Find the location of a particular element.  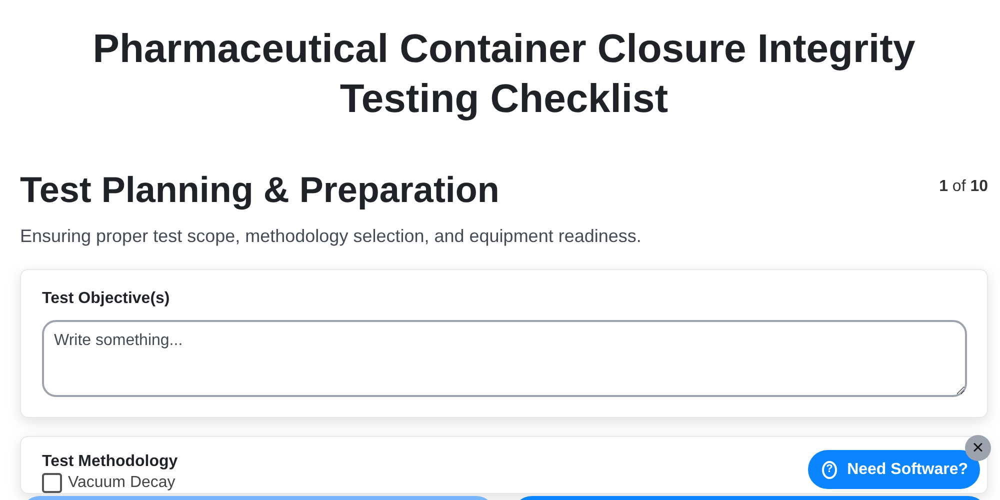

field-label: Test Methodology is located at coordinates (110, 462).